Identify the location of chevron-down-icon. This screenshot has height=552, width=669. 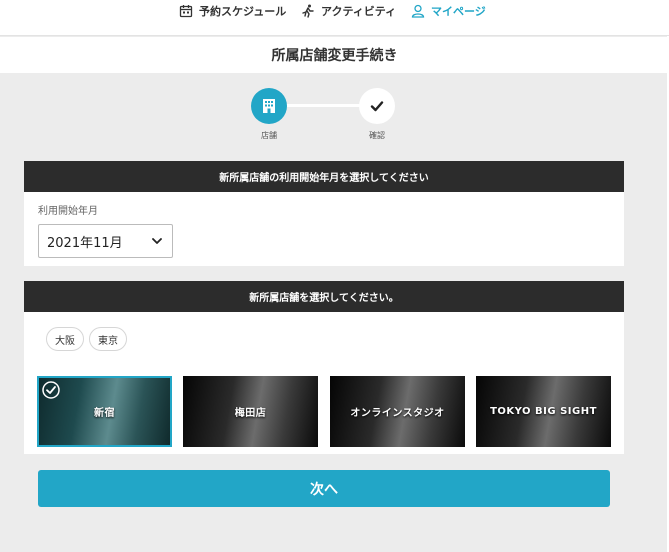
(157, 241).